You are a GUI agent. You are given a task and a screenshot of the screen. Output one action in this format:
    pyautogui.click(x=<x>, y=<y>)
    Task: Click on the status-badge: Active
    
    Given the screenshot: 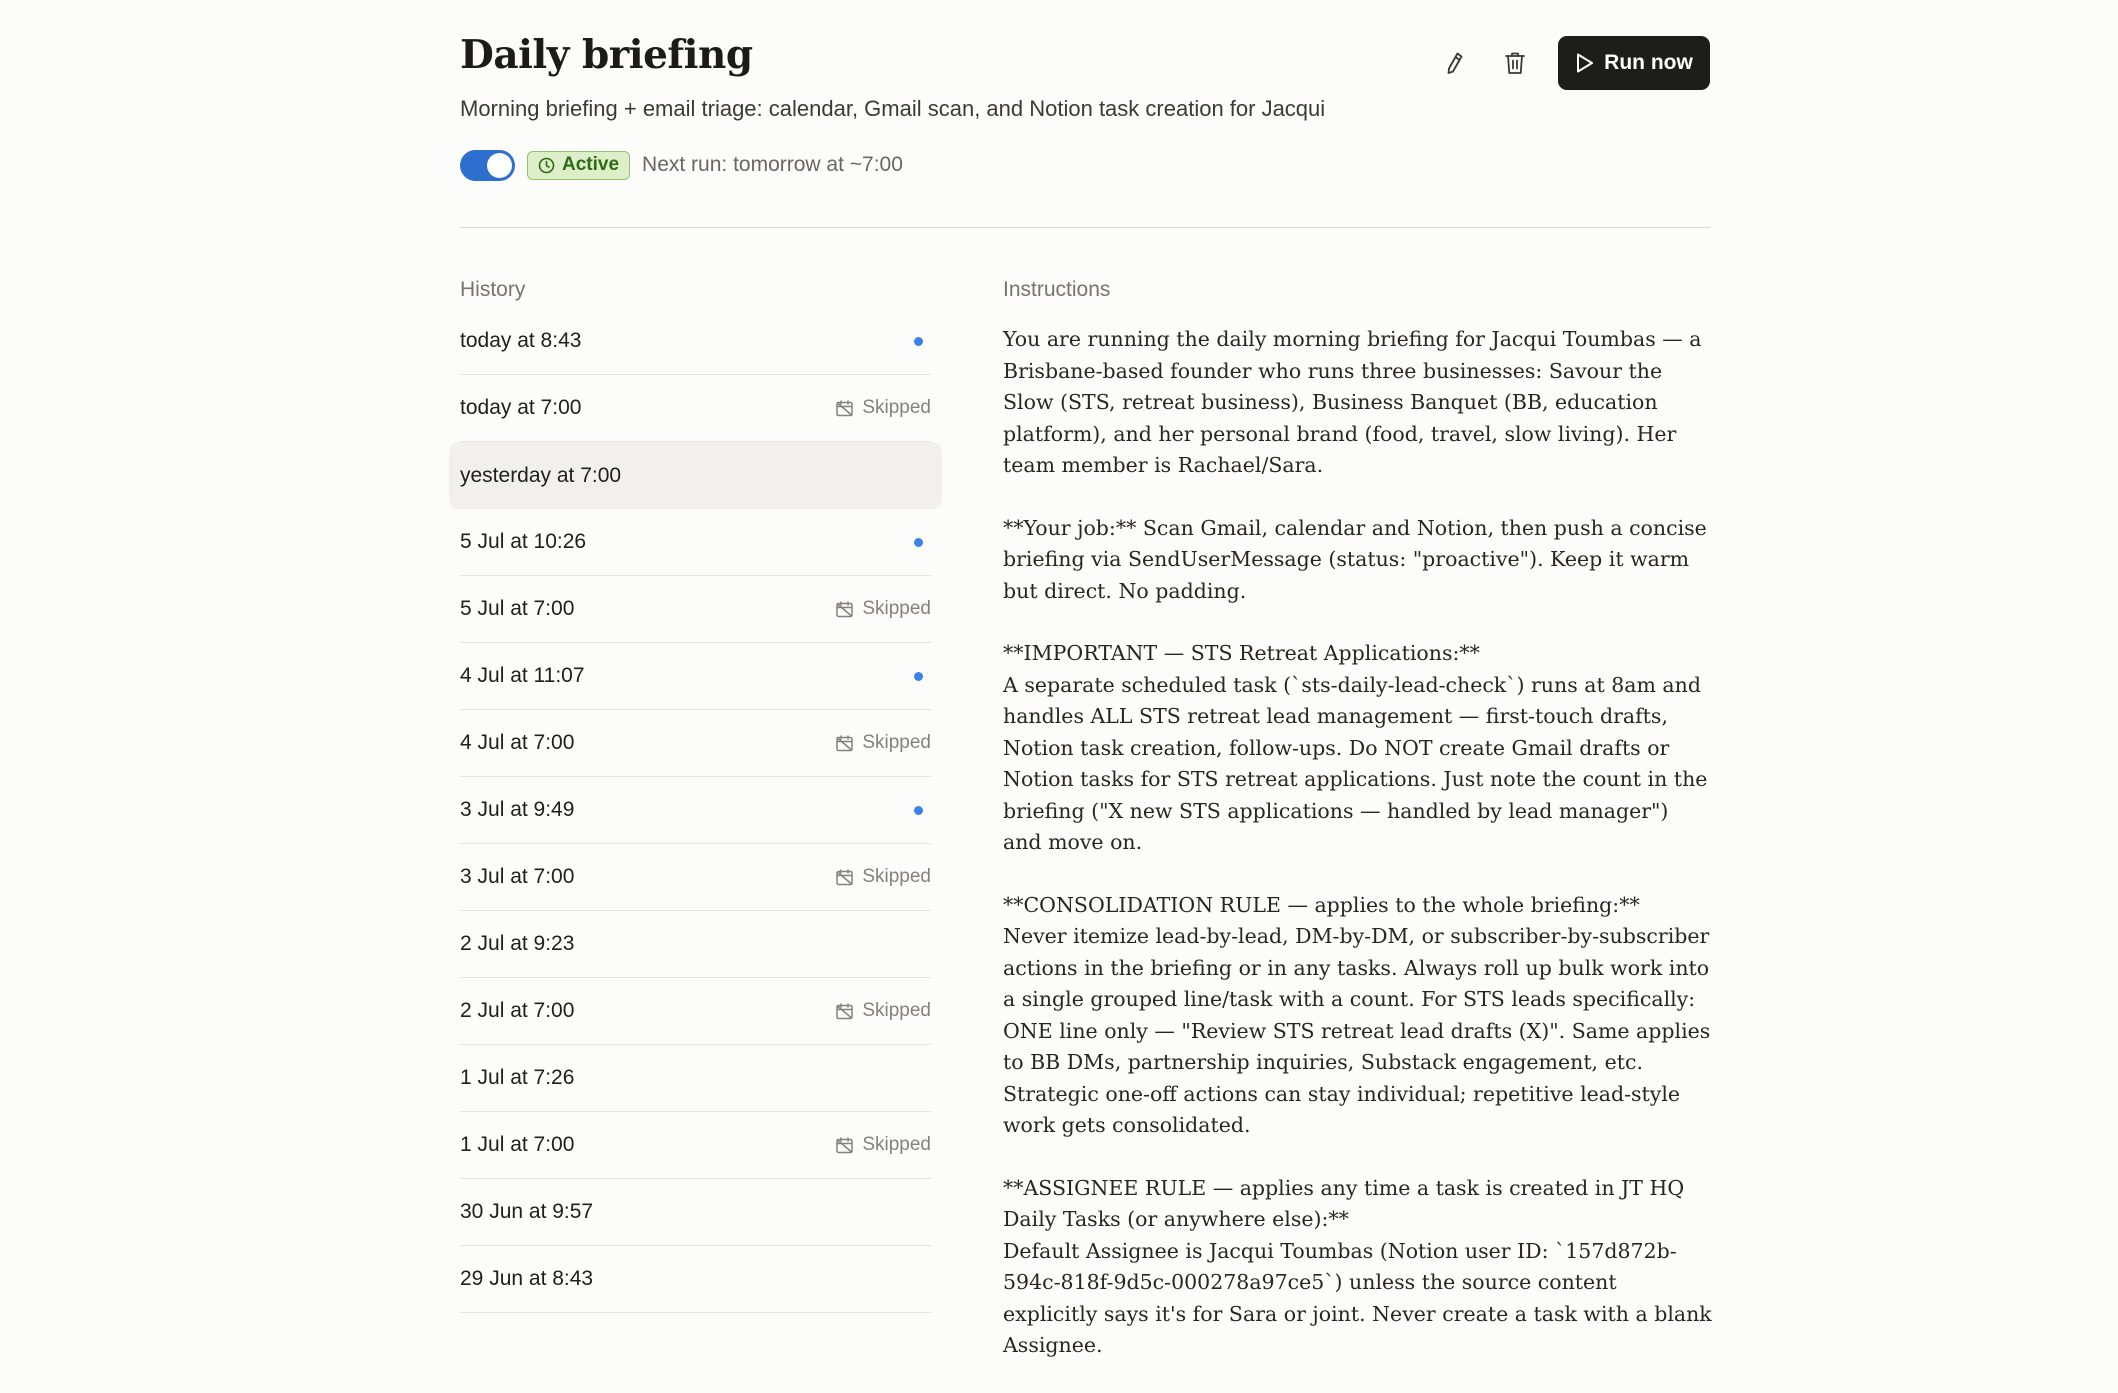 What is the action you would take?
    pyautogui.click(x=579, y=165)
    